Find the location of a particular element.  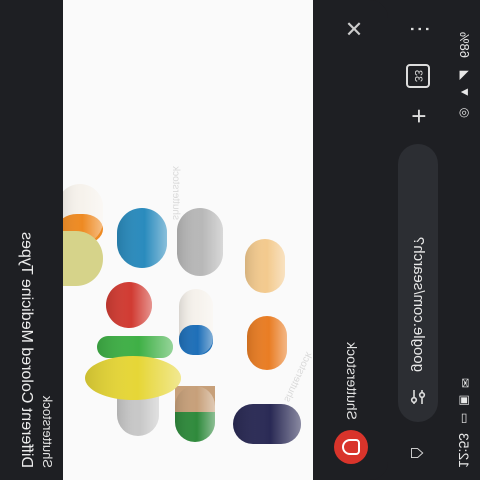

pill-blue-capsule is located at coordinates (142, 238).